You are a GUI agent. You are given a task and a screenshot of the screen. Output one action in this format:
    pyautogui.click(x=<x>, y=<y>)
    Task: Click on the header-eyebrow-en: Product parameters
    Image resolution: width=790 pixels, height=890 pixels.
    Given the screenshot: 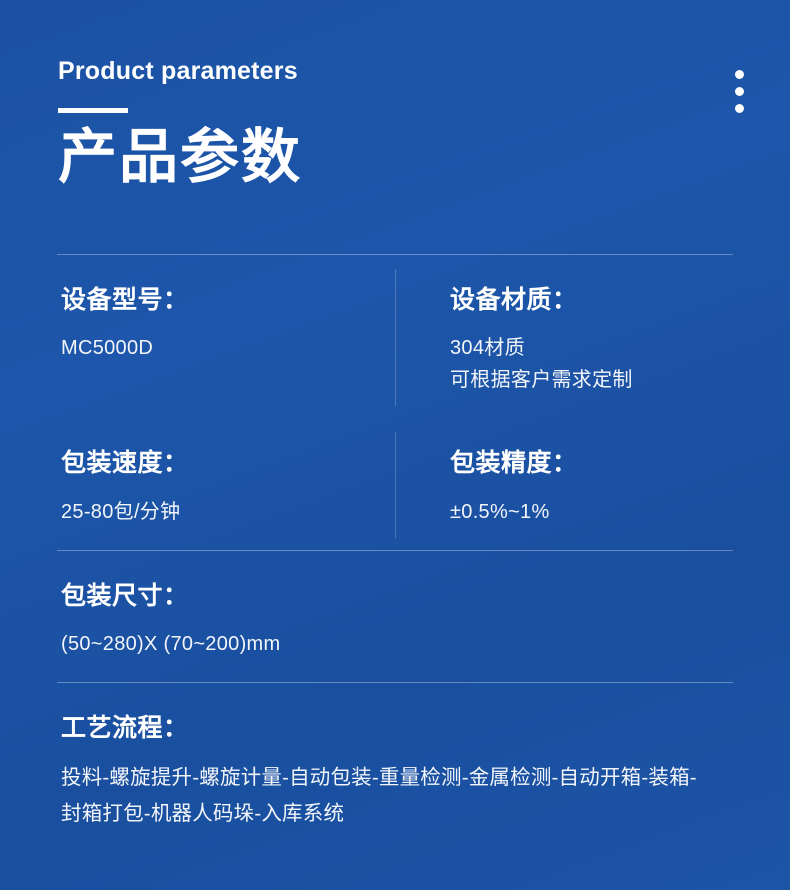 What is the action you would take?
    pyautogui.click(x=178, y=71)
    